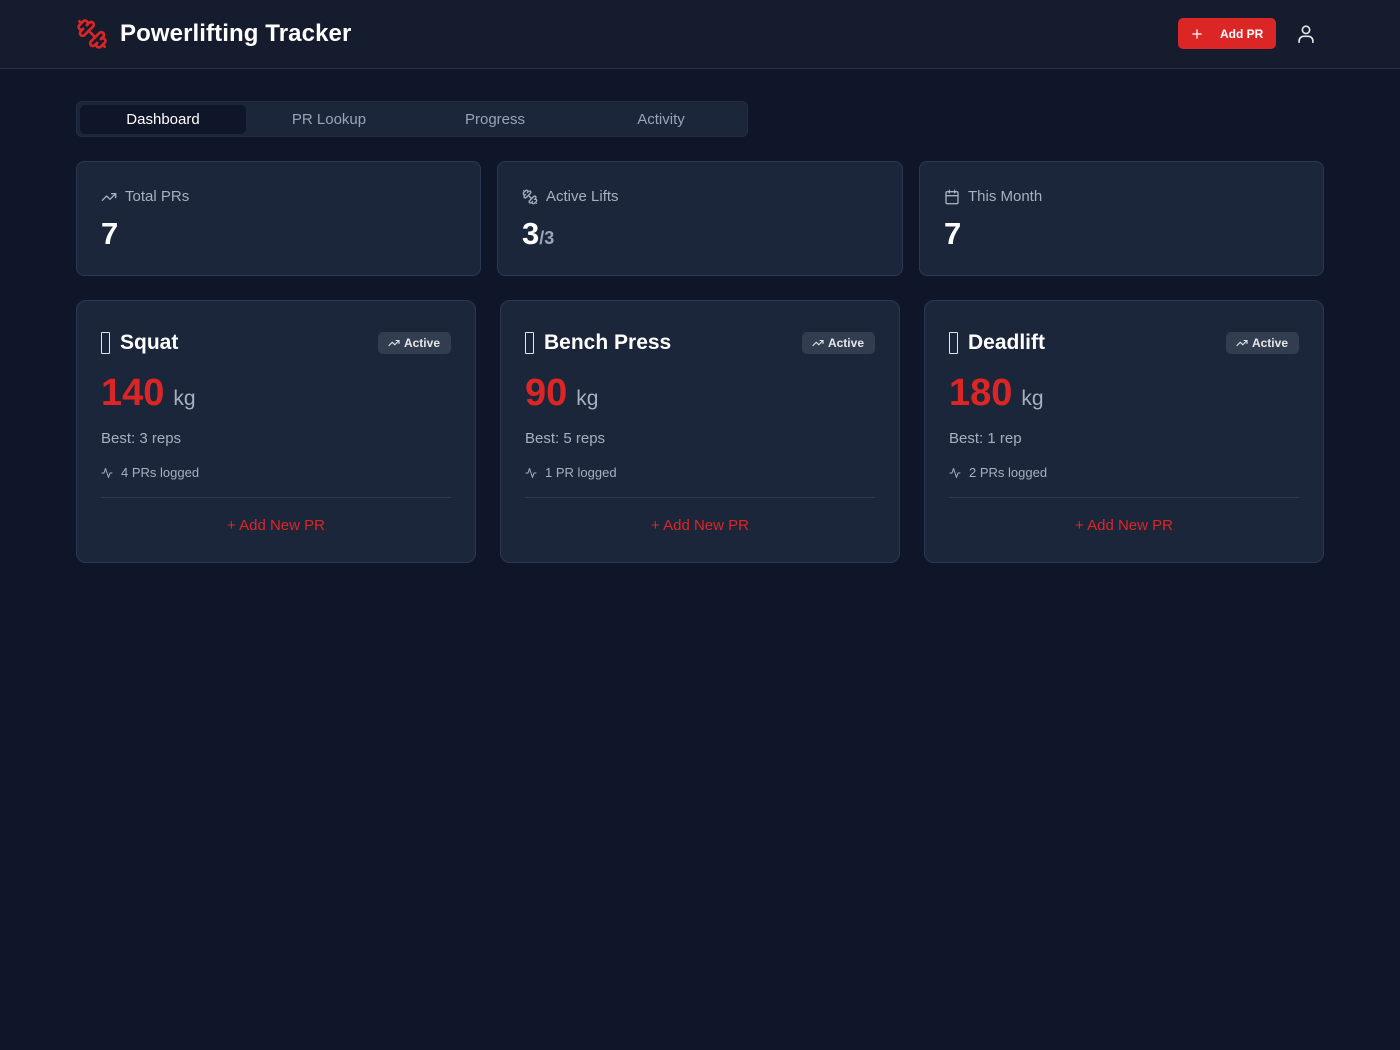 Image resolution: width=1400 pixels, height=1050 pixels. What do you see at coordinates (608, 342) in the screenshot?
I see `lift-name: Bench Press` at bounding box center [608, 342].